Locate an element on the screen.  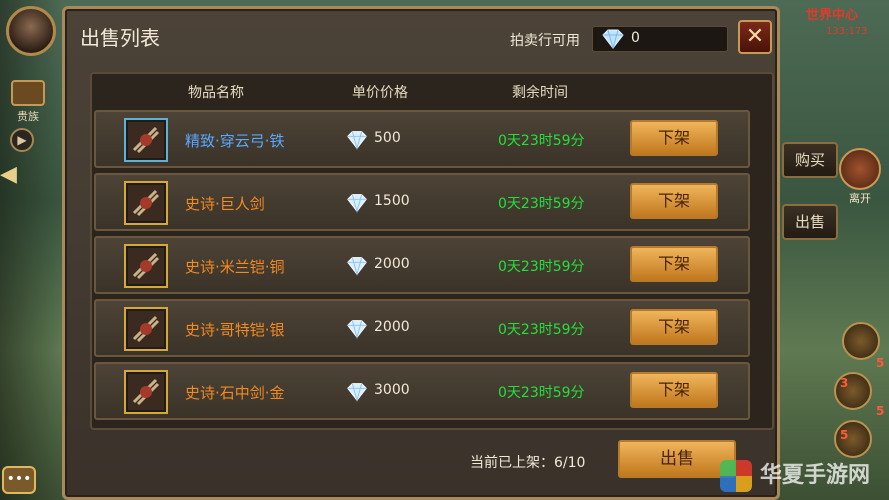
leave-label: 离开 is located at coordinates (860, 198).